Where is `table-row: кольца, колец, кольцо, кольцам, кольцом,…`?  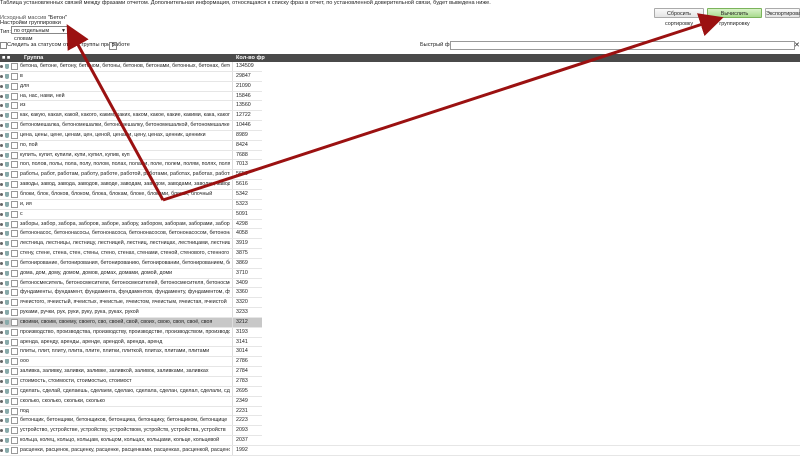
table-row: кольца, колец, кольцо, кольцам, кольцом,… is located at coordinates (400, 441).